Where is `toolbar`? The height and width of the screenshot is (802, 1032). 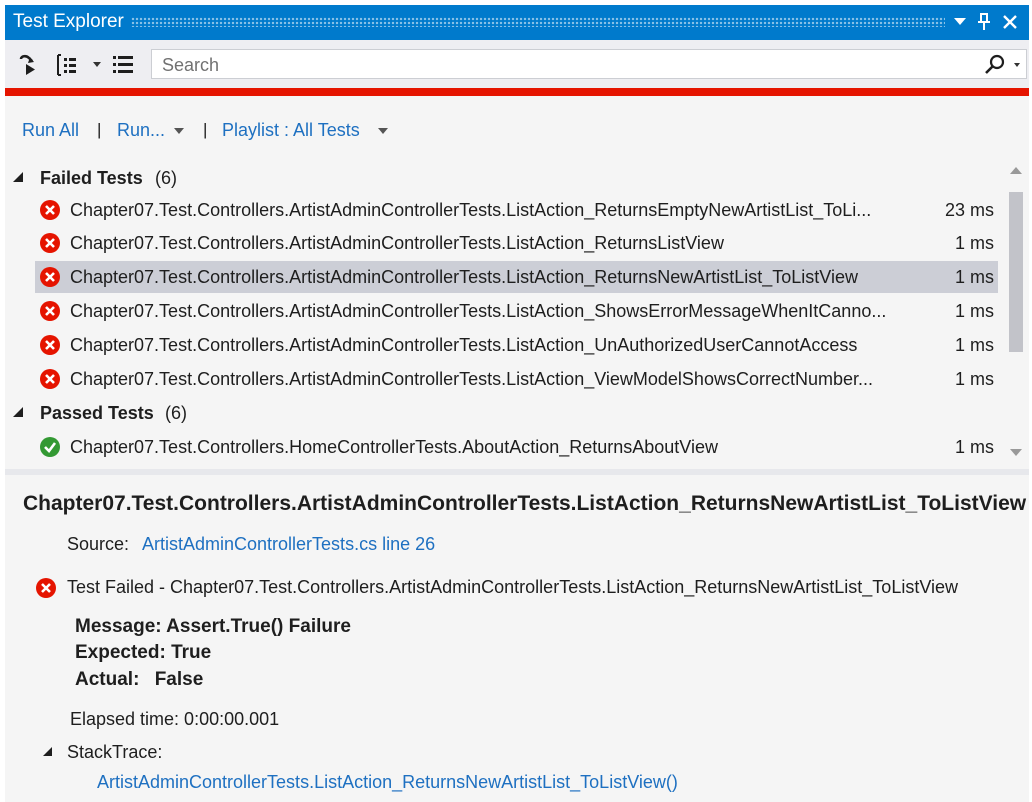 toolbar is located at coordinates (517, 64).